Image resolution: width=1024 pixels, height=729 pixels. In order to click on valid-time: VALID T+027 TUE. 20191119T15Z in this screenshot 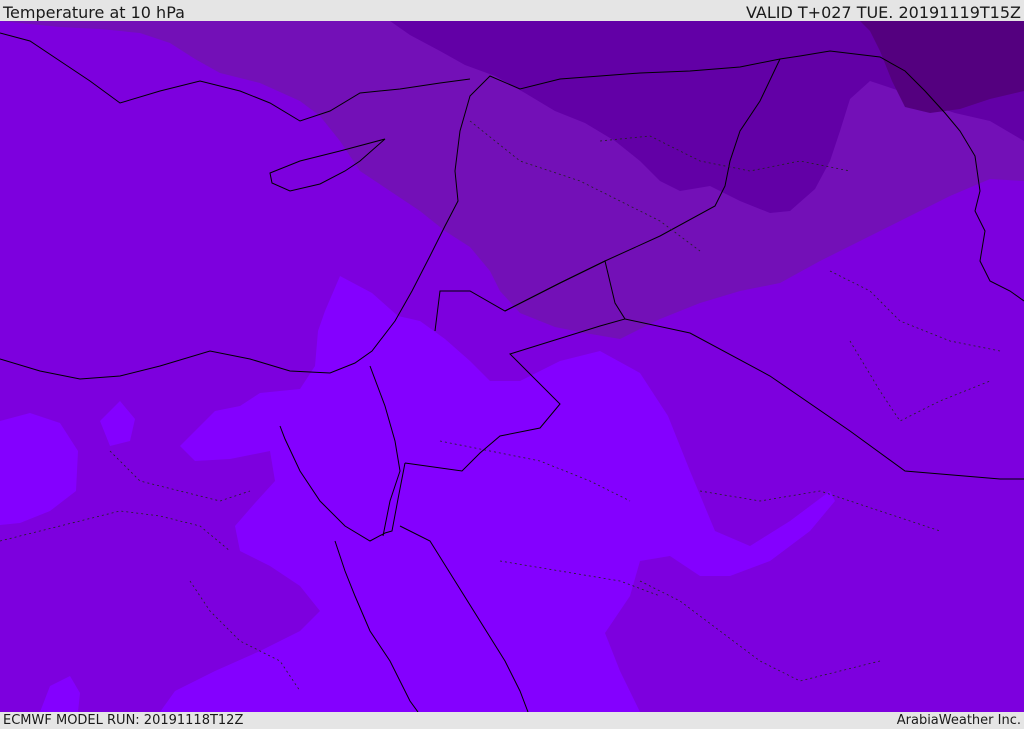, I will do `click(883, 12)`.